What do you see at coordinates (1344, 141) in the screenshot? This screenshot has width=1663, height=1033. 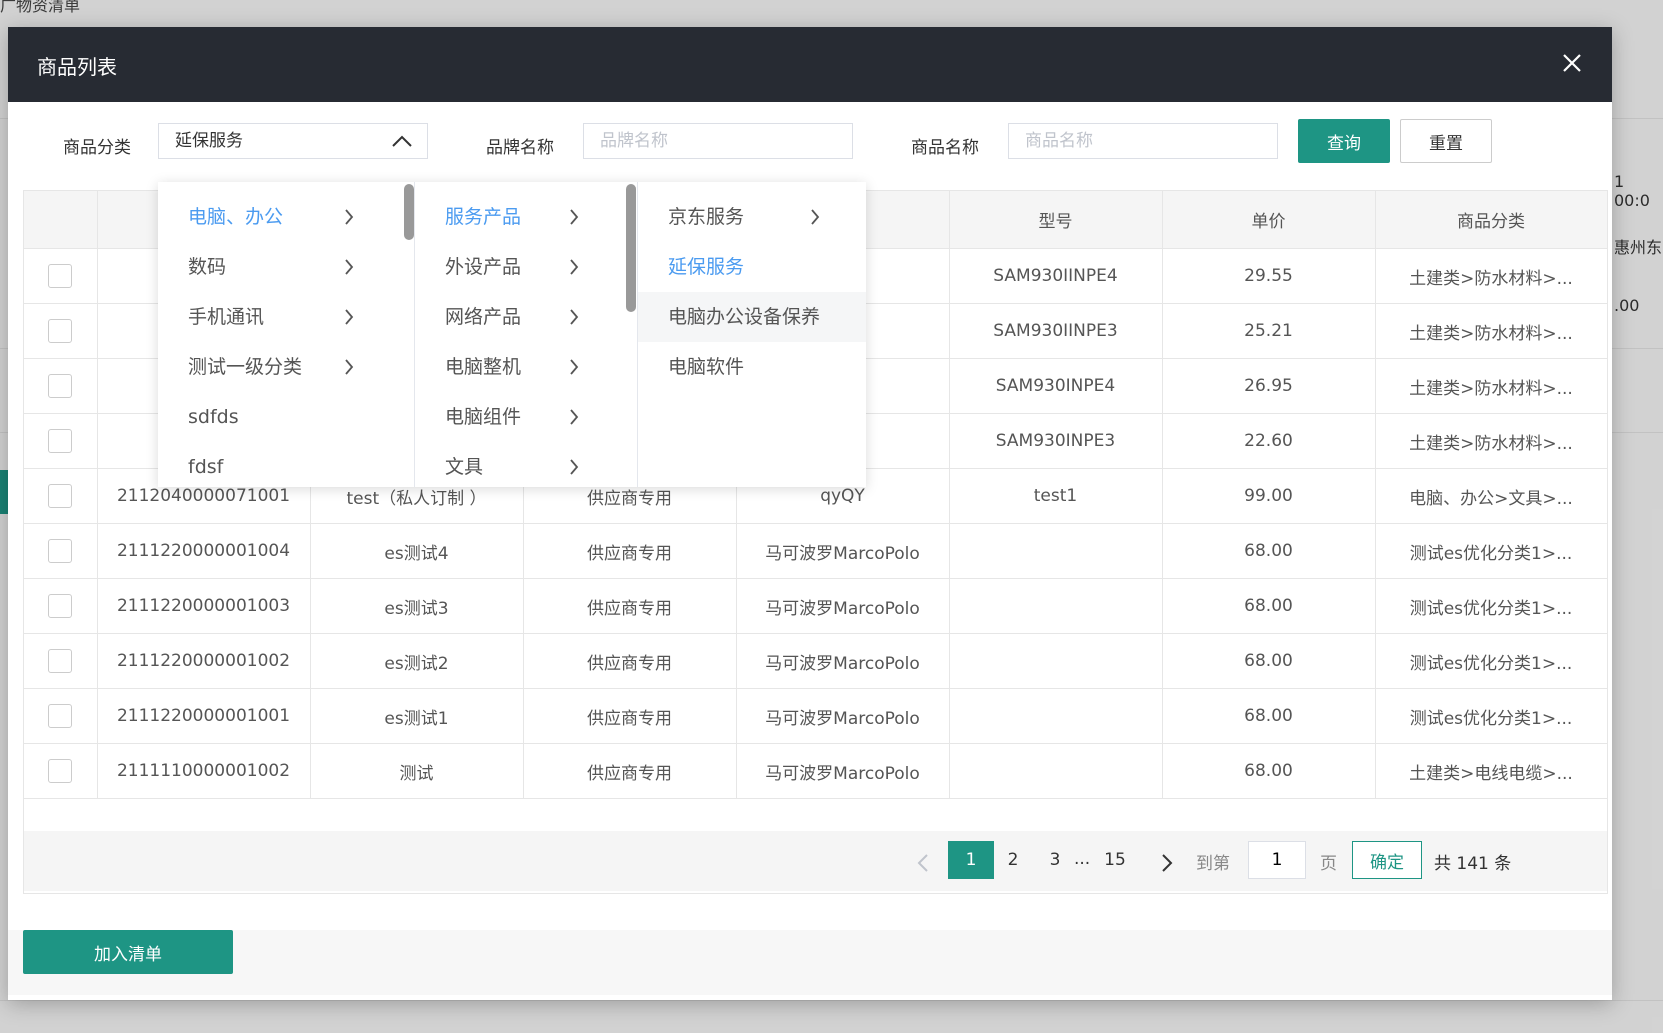 I see `search-button: 查询` at bounding box center [1344, 141].